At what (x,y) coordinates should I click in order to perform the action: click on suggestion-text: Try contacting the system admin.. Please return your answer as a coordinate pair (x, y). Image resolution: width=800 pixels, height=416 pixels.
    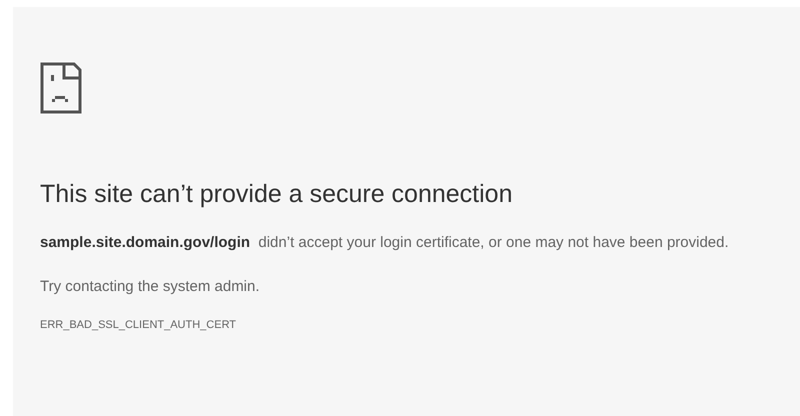
    Looking at the image, I should click on (150, 287).